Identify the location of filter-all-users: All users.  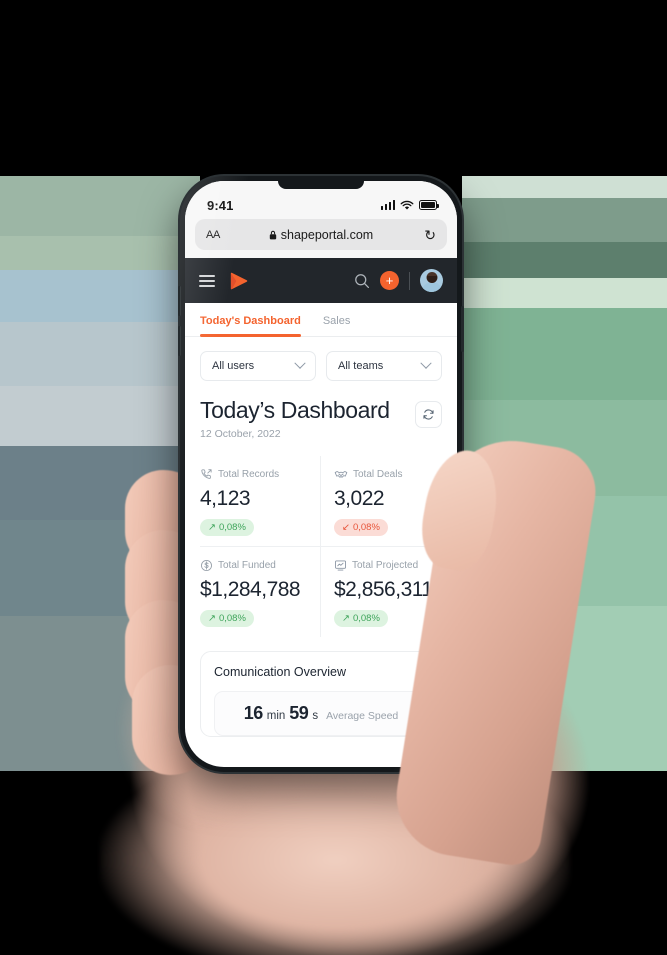
(258, 366).